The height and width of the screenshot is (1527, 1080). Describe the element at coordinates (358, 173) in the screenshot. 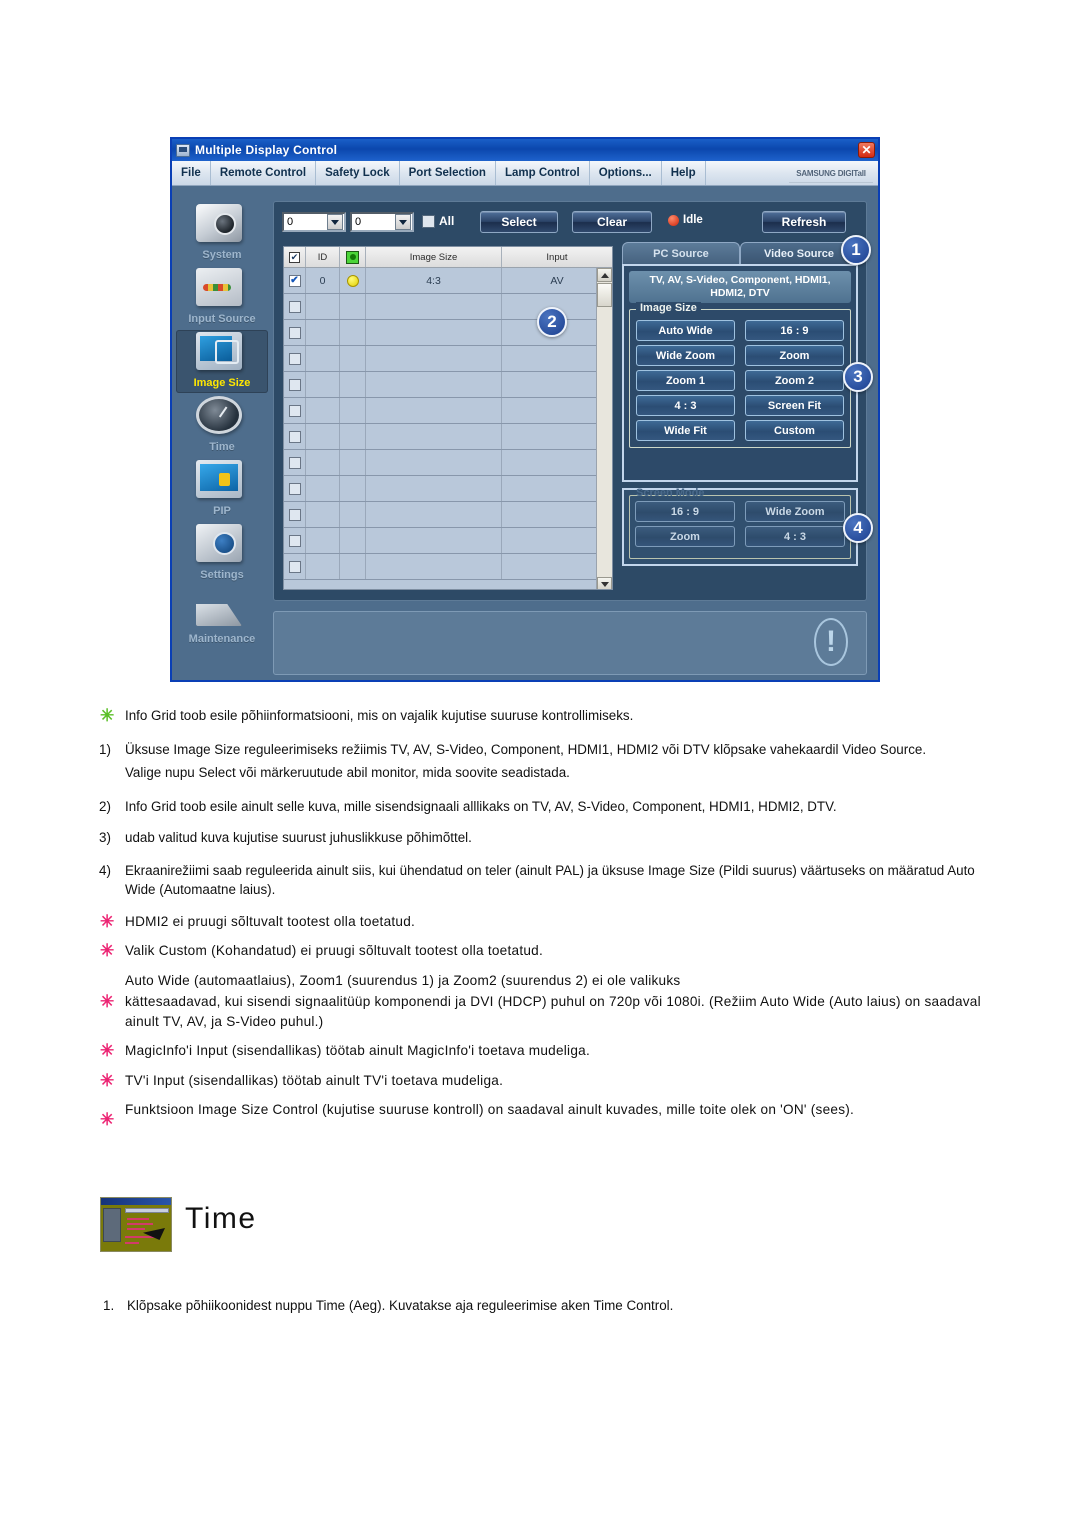

I see `menu-item-safety-lock: Safety Lock` at that location.